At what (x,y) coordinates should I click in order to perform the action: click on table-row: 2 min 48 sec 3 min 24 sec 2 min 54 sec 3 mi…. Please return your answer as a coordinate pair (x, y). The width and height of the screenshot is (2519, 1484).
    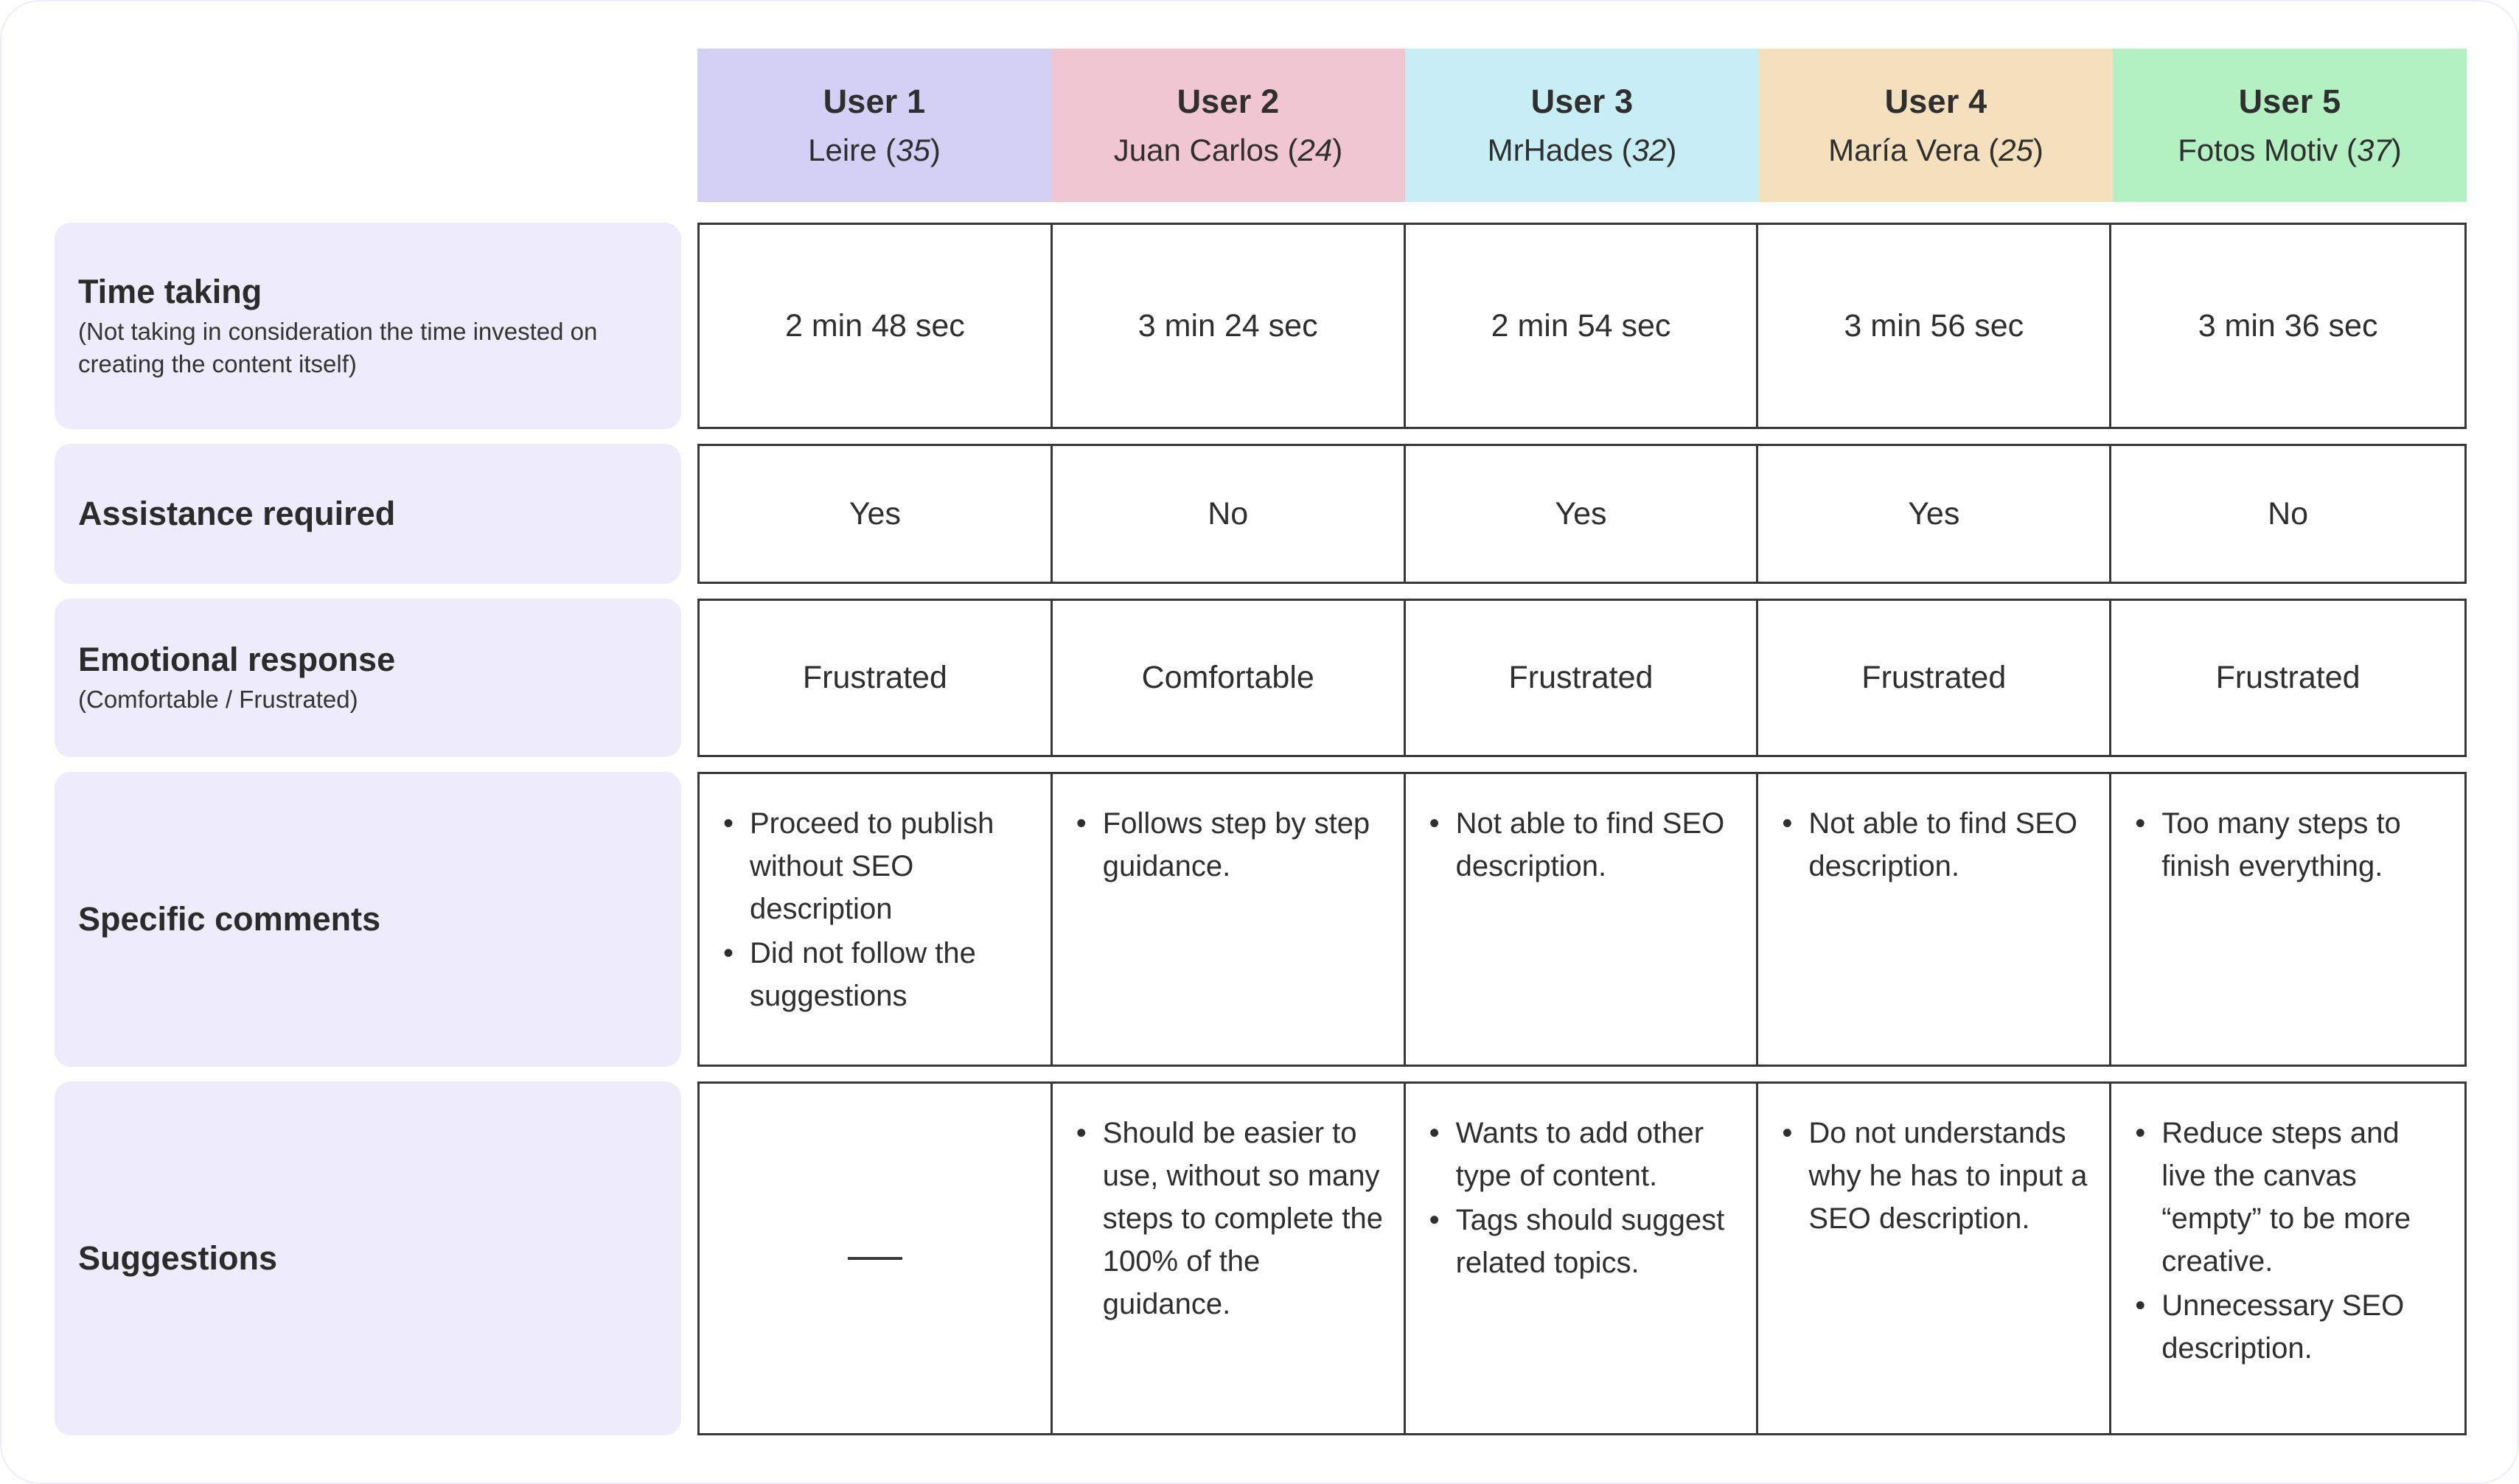
    Looking at the image, I should click on (1582, 326).